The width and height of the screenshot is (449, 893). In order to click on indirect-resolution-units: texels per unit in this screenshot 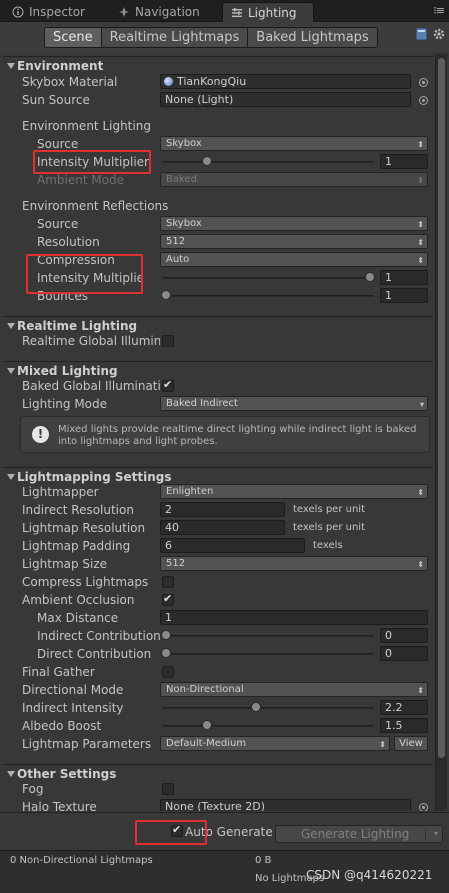, I will do `click(329, 509)`.